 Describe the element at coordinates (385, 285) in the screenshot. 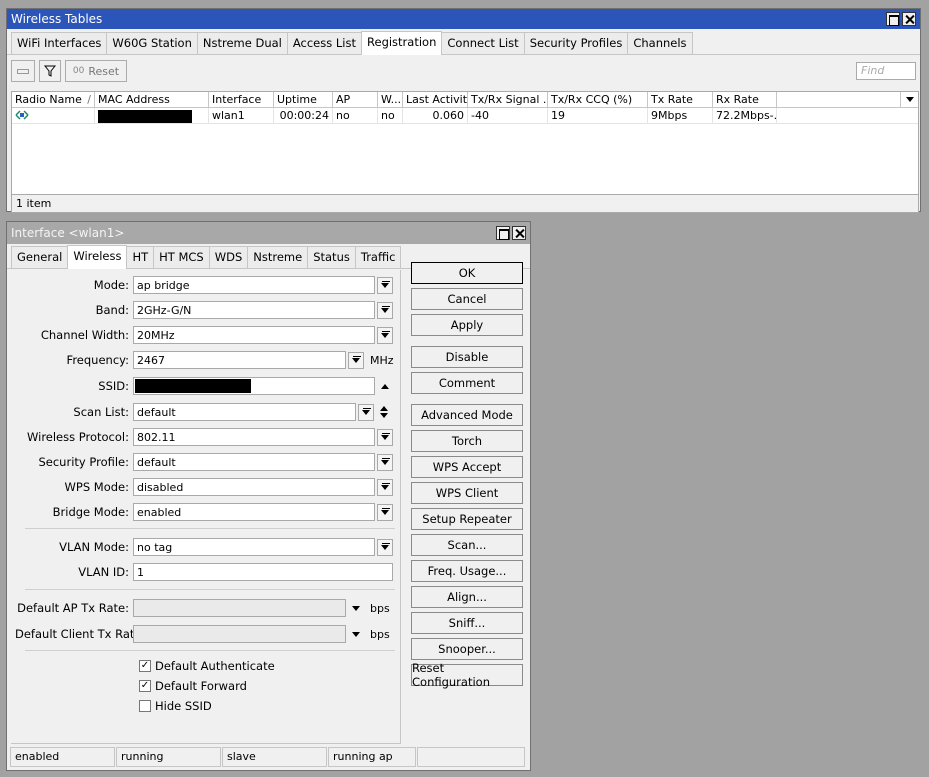

I see `mode-dropdown-button` at that location.